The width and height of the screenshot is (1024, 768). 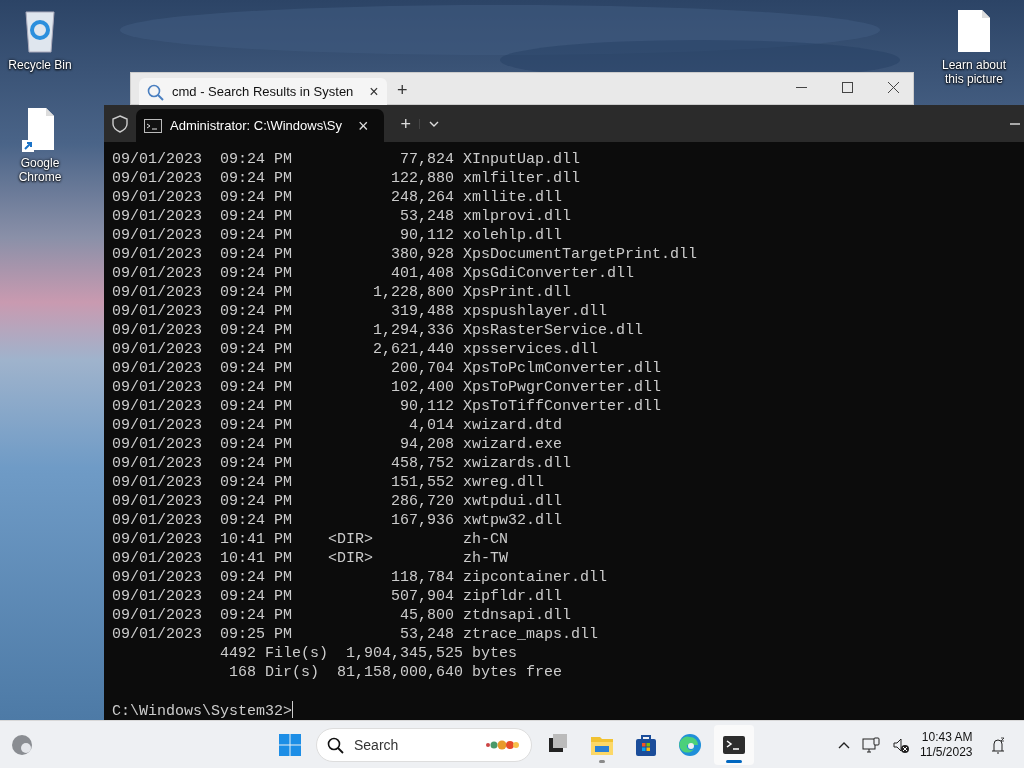 I want to click on icon-label: Recycle Bin, so click(x=40, y=65).